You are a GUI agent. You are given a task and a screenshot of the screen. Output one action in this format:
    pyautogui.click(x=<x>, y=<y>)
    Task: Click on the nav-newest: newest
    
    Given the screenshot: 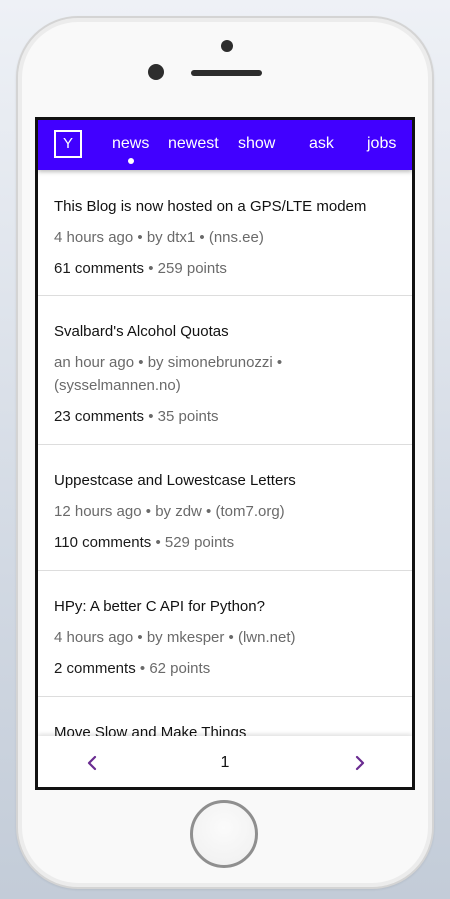 What is the action you would take?
    pyautogui.click(x=193, y=144)
    